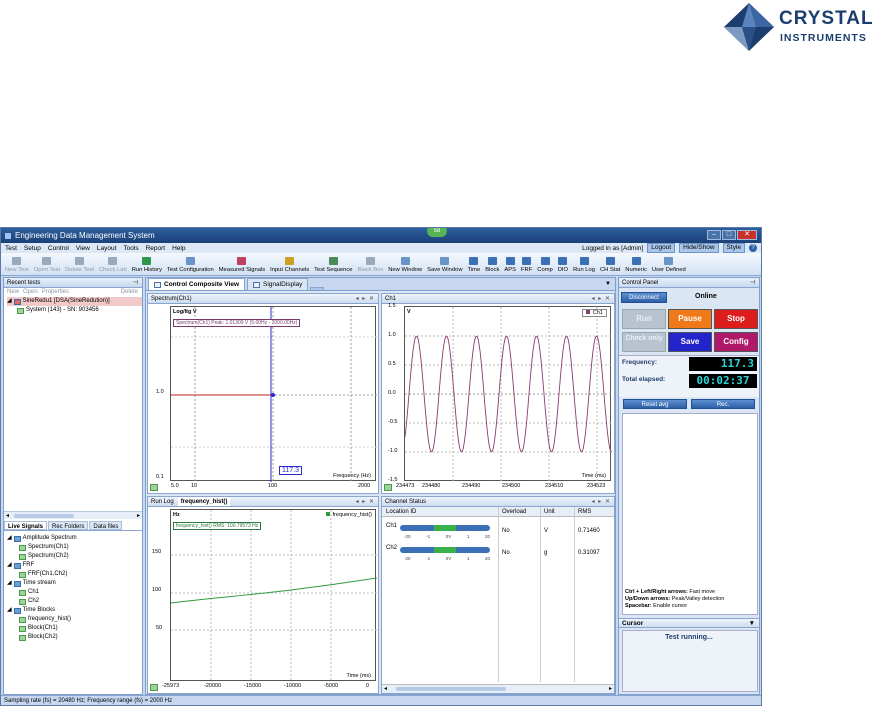  I want to click on signal-group: ◢ Time stream, so click(74, 583).